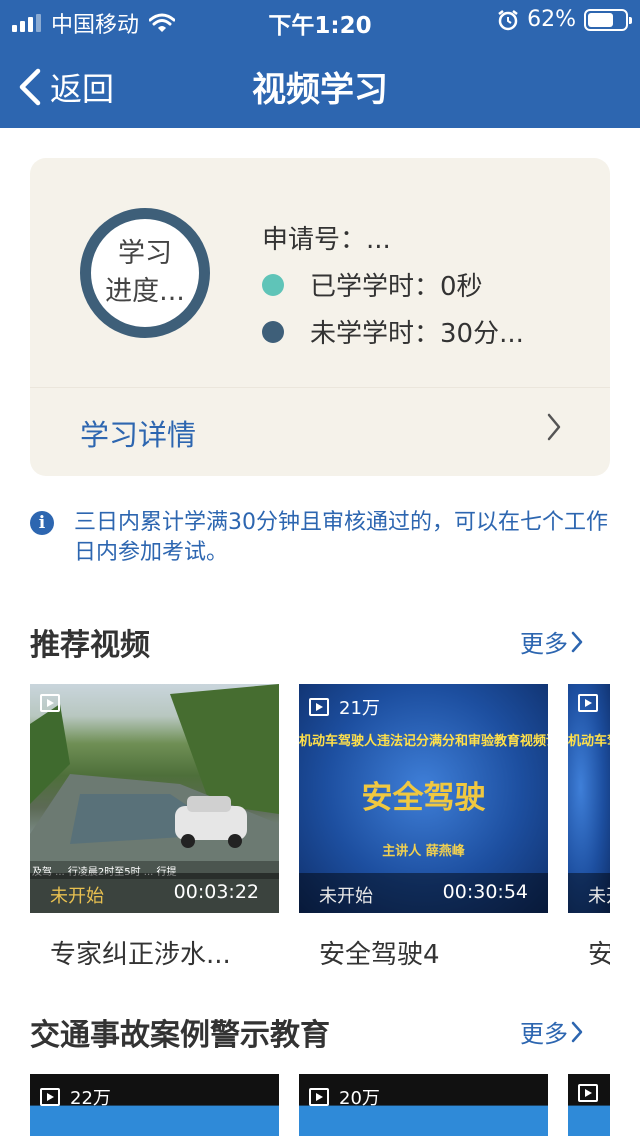 The image size is (640, 1136). Describe the element at coordinates (423, 851) in the screenshot. I see `banner-speaker-text: 主讲人 薛燕峰` at that location.